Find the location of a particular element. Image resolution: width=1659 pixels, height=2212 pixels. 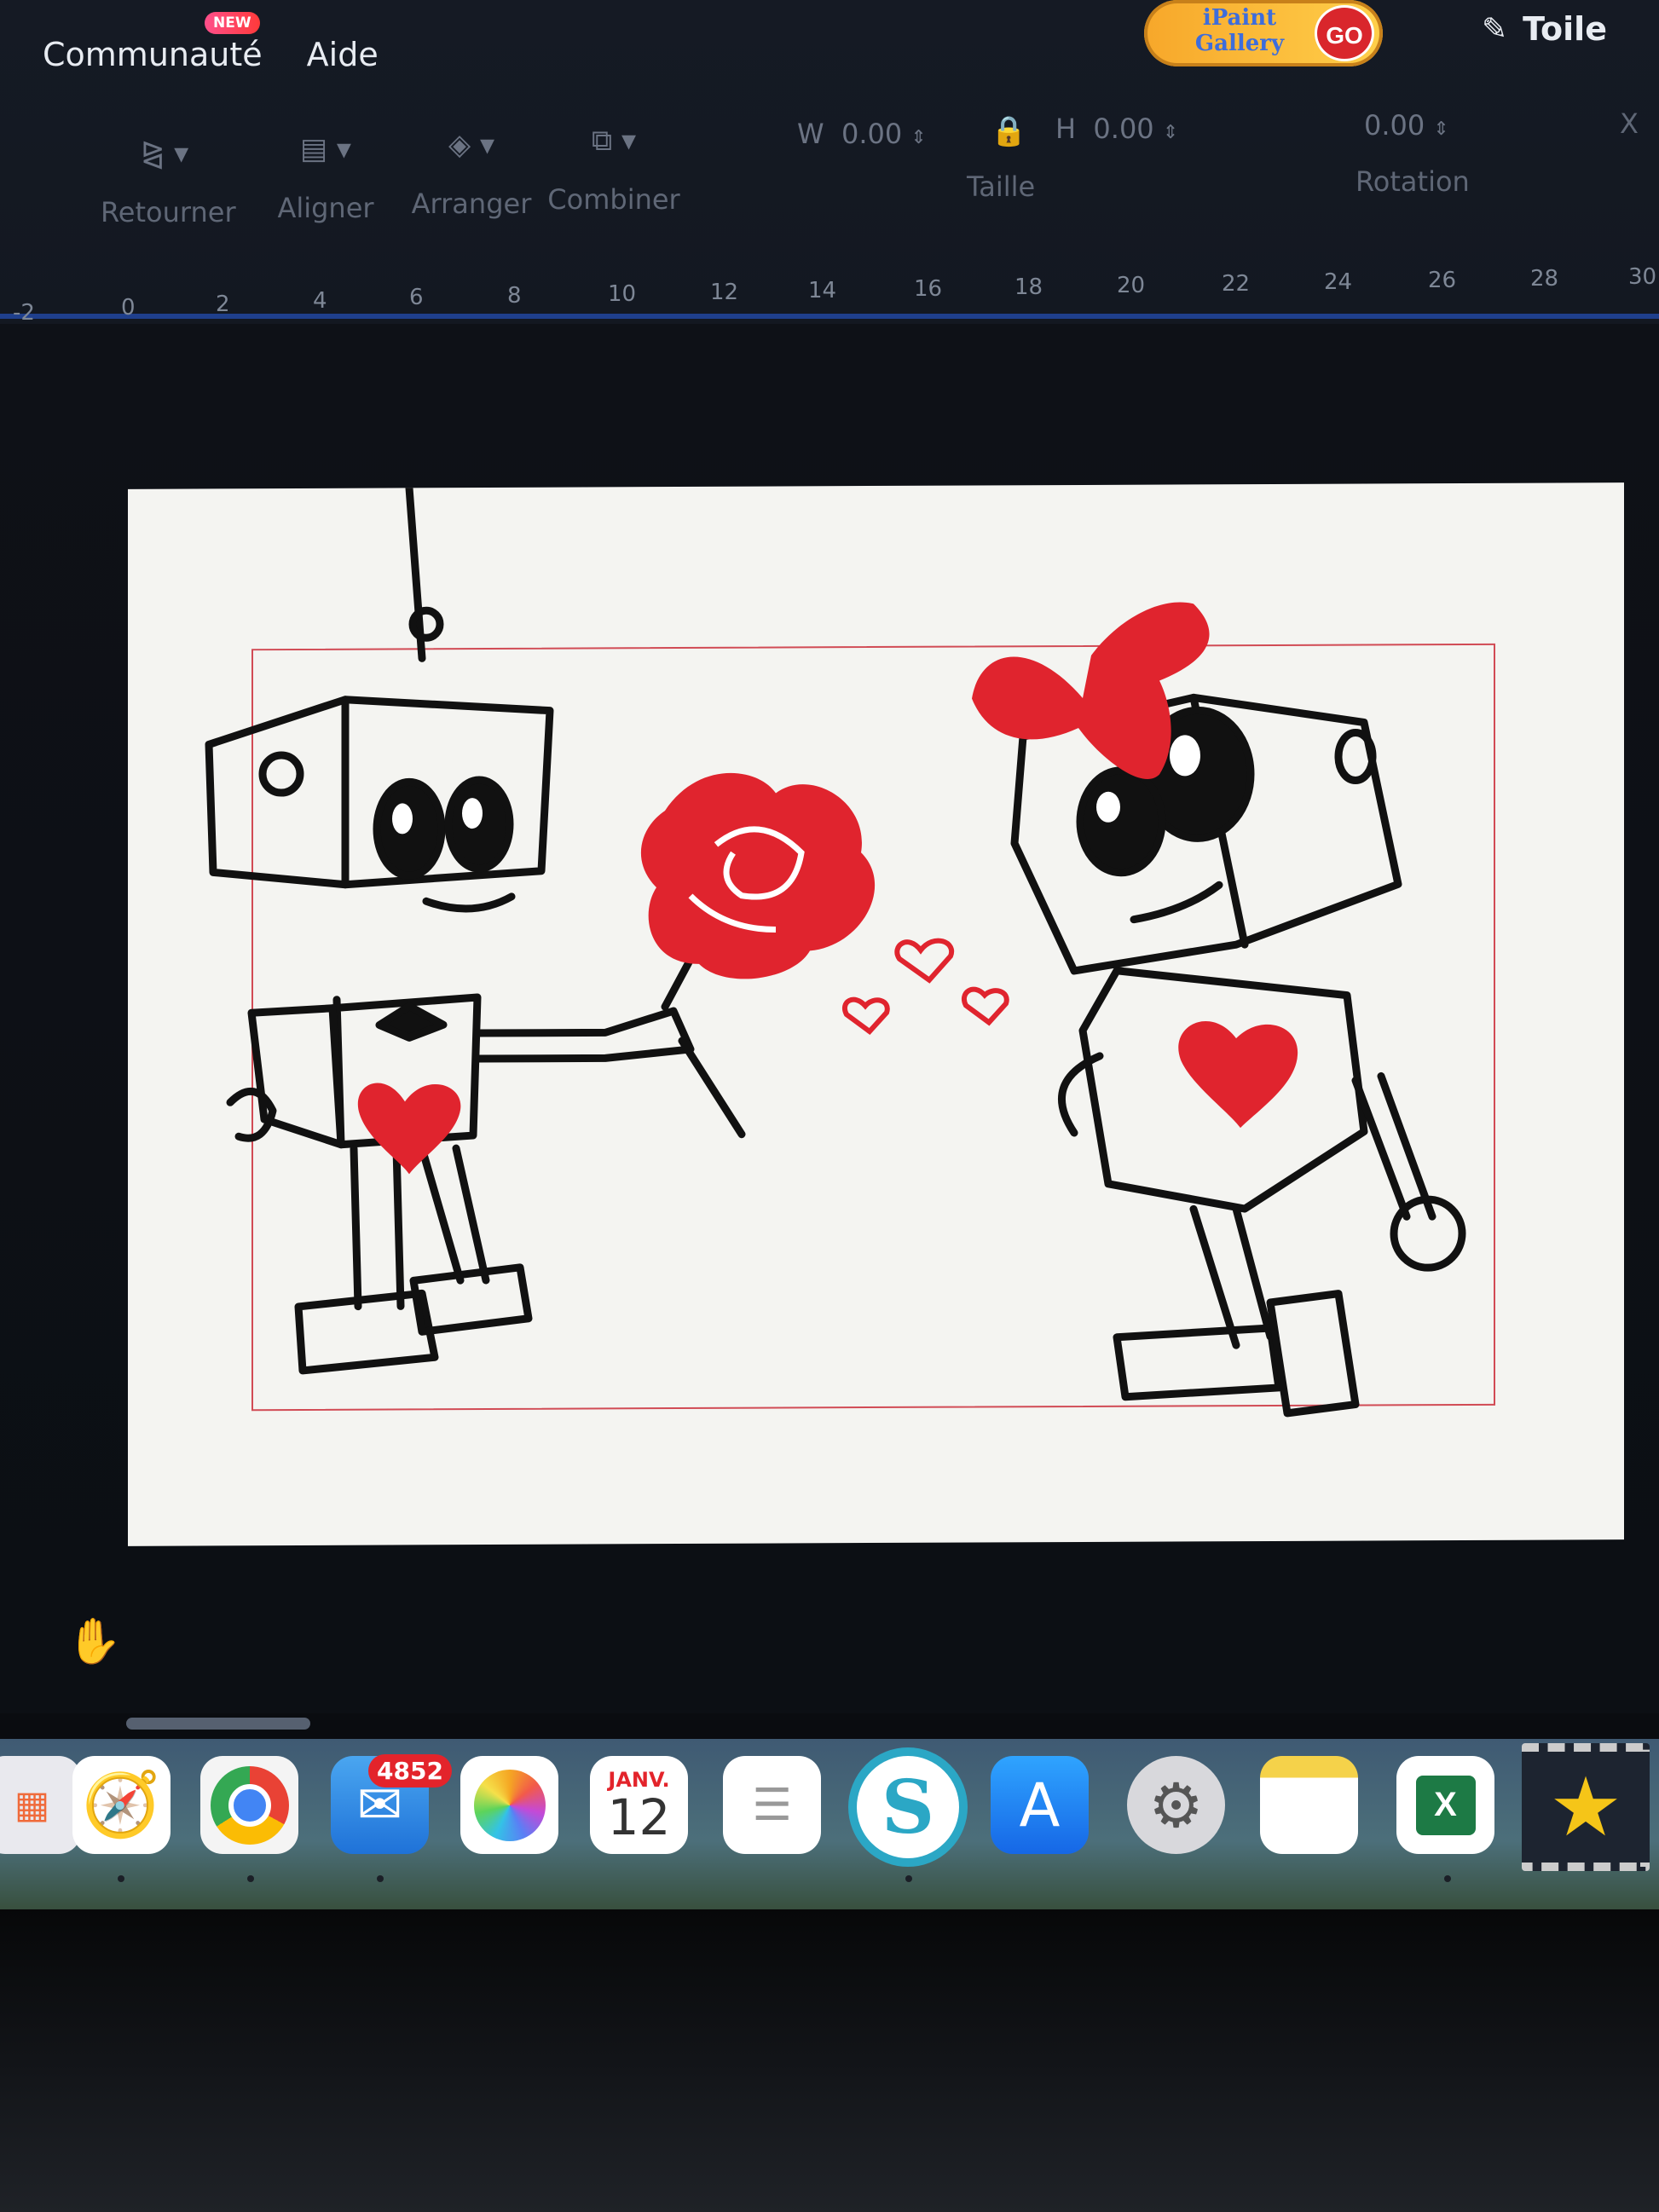

ruler-tick-label: 14 is located at coordinates (823, 290).